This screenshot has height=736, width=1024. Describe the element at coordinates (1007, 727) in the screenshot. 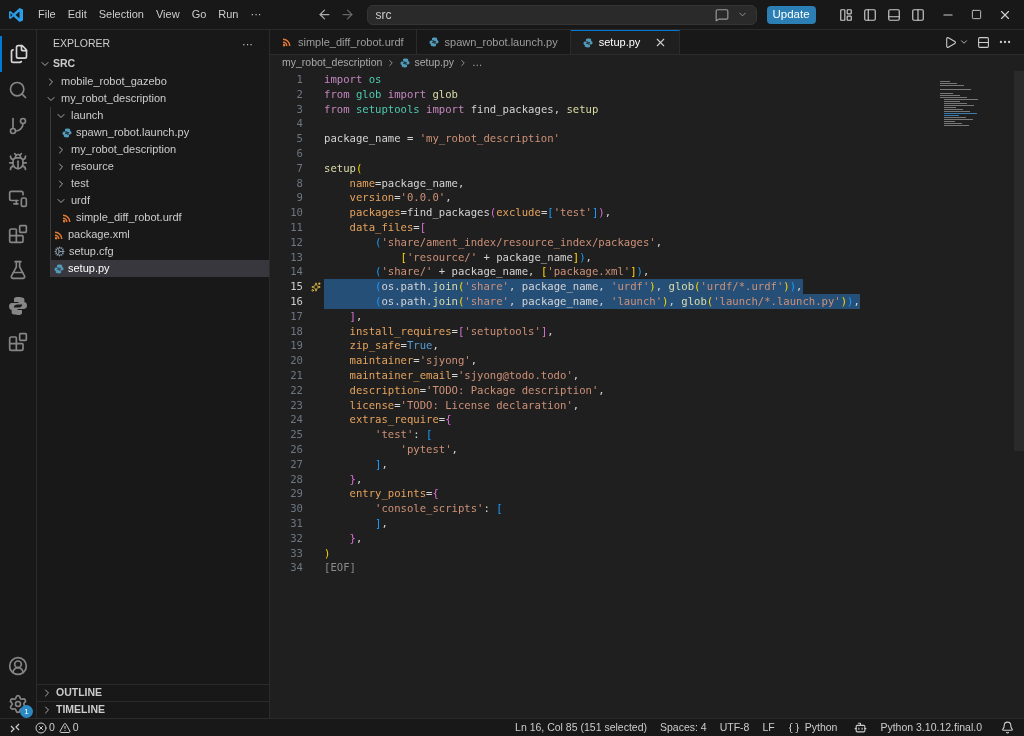

I see `bell-icon` at that location.